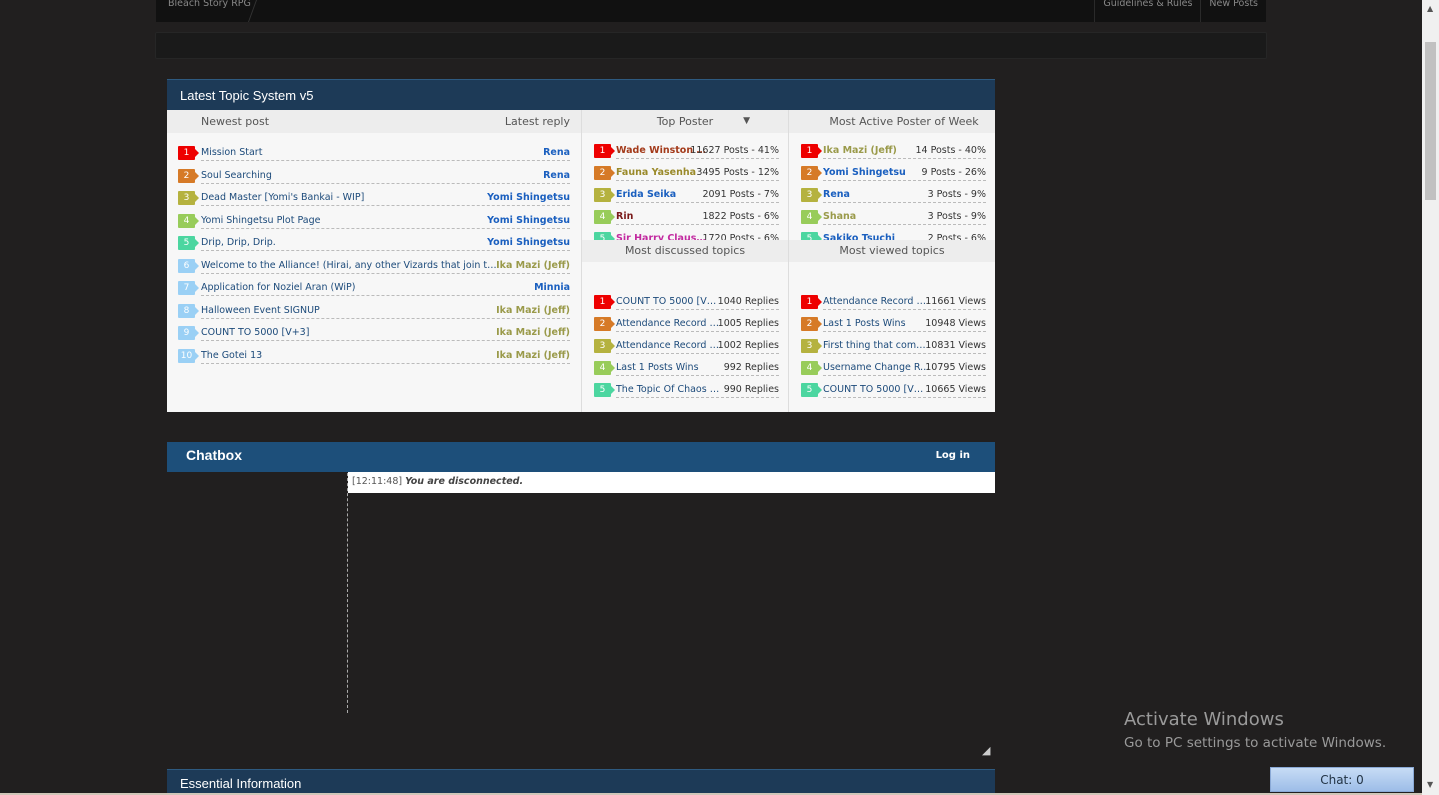  I want to click on chatbox-title: Chatbox, so click(214, 455).